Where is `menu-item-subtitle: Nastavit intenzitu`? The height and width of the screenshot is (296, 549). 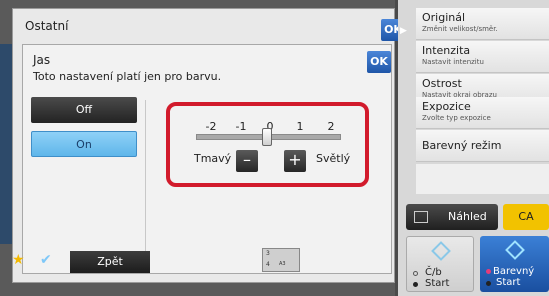 menu-item-subtitle: Nastavit intenzitu is located at coordinates (453, 62).